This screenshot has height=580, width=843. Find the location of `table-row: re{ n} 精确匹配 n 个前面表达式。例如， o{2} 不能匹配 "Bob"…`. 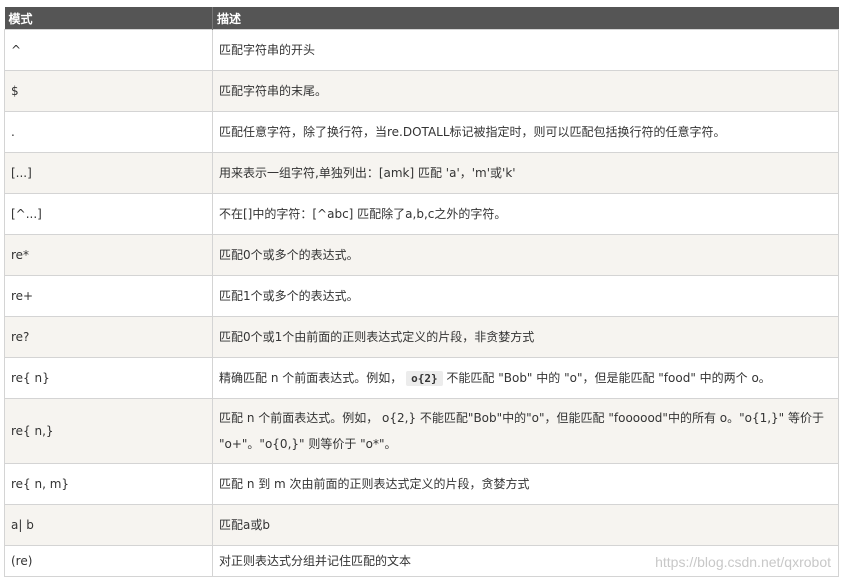

table-row: re{ n} 精确匹配 n 个前面表达式。例如， o{2} 不能匹配 "Bob"… is located at coordinates (421, 378).